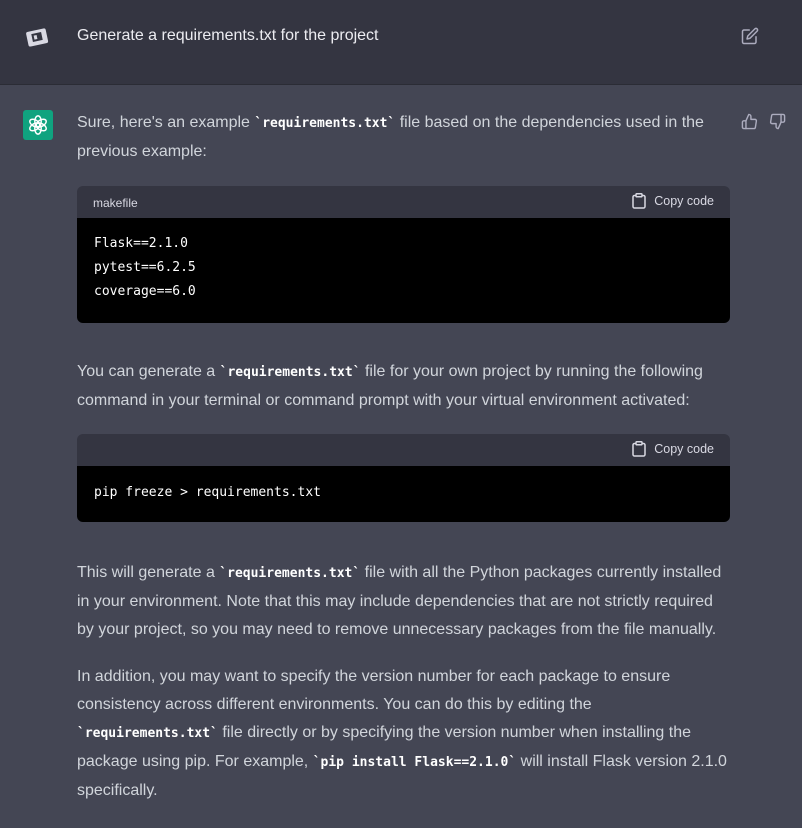 The height and width of the screenshot is (828, 802). I want to click on user-avatar-icon, so click(37, 37).